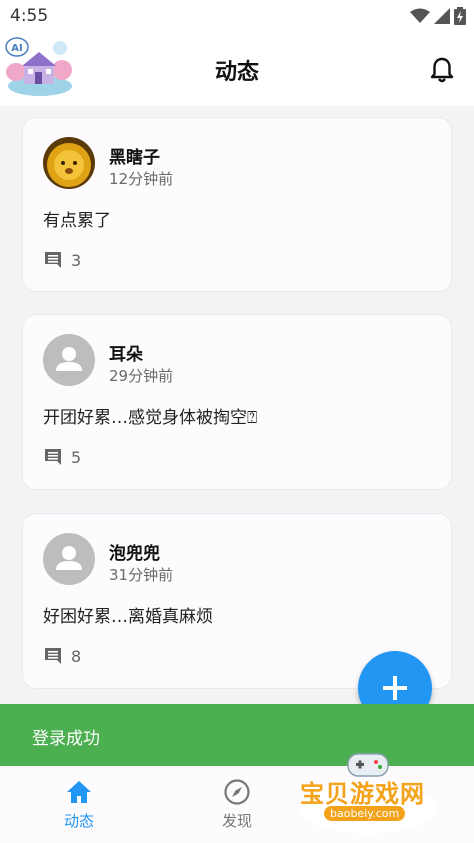 The height and width of the screenshot is (843, 474). I want to click on nav-label: 发现, so click(236, 821).